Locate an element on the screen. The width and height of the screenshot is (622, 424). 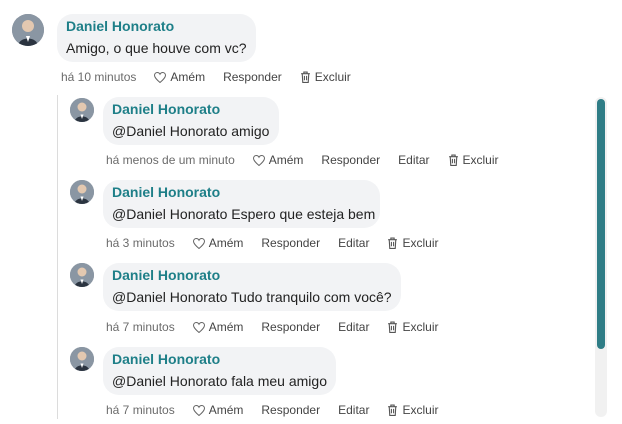
comment-timestamp: há 10 minutos is located at coordinates (99, 77).